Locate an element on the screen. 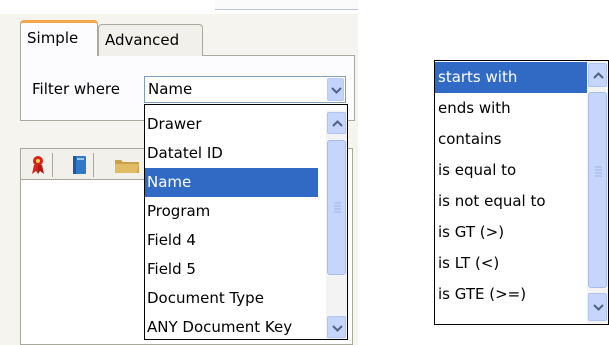 This screenshot has height=345, width=609. dropdown-item-program: Program is located at coordinates (231, 211).